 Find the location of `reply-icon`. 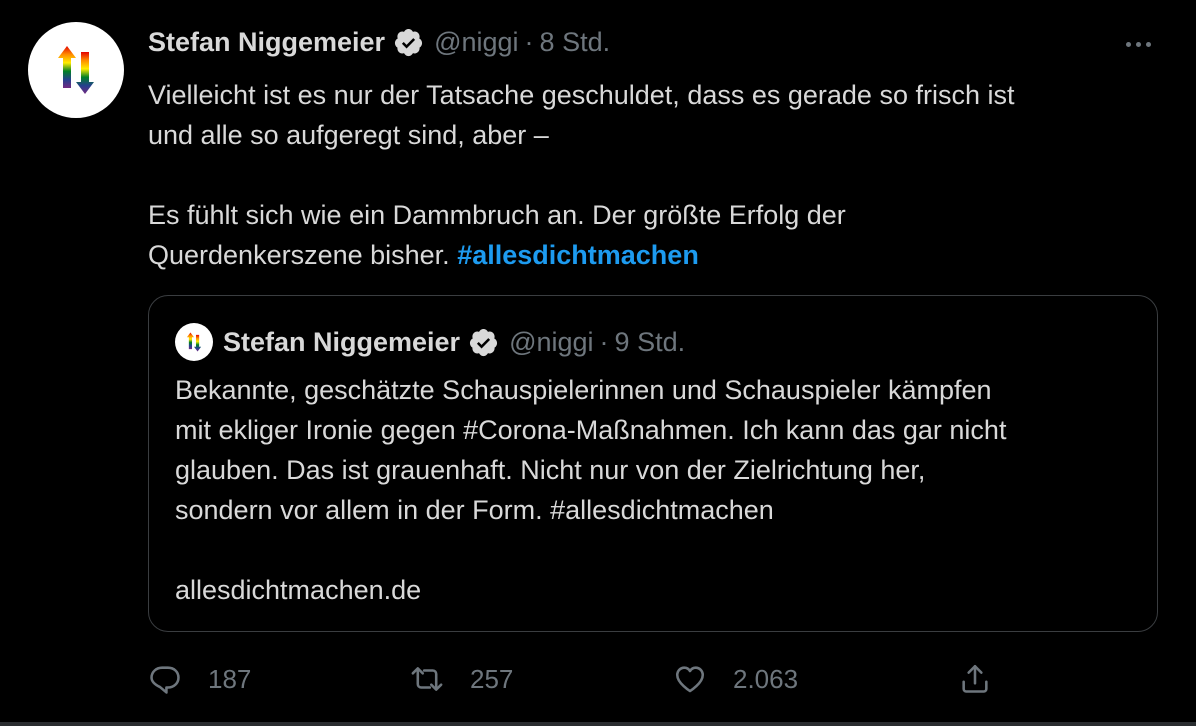

reply-icon is located at coordinates (165, 680).